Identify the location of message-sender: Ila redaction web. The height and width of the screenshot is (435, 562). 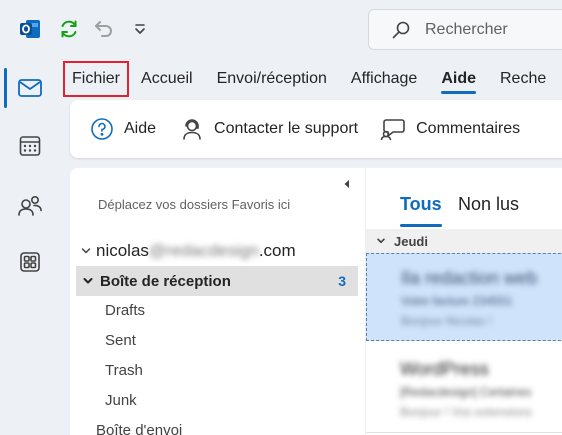
(469, 278).